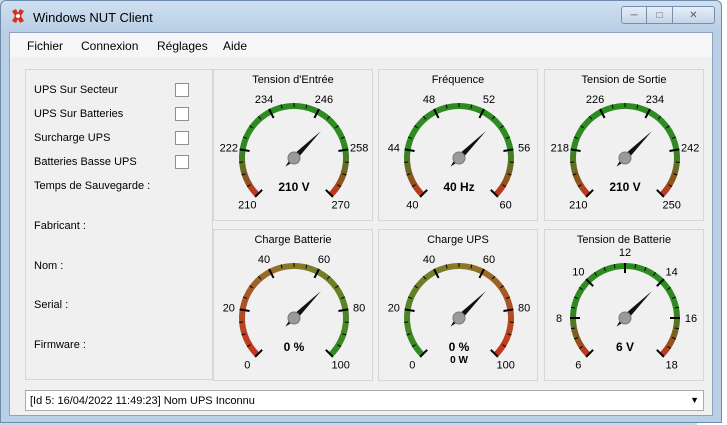 This screenshot has height=425, width=727. What do you see at coordinates (45, 46) in the screenshot?
I see `menu-fichier: Fichier` at bounding box center [45, 46].